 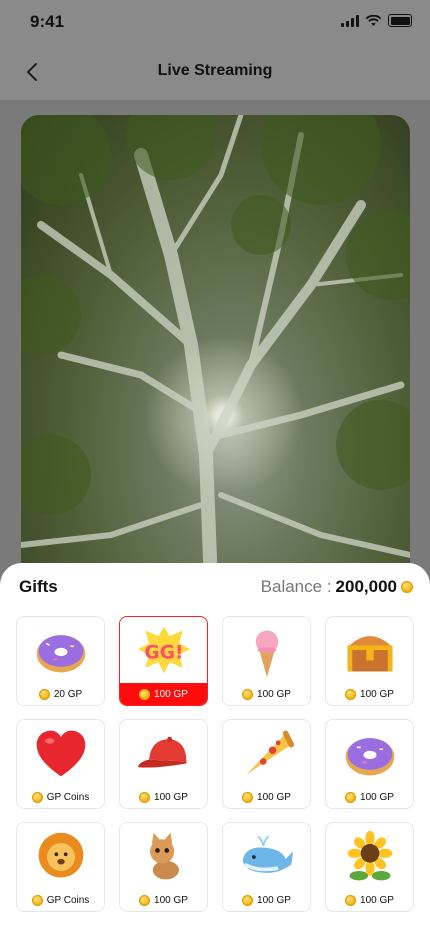 I want to click on gift-card-pizza: 100 GP, so click(x=266, y=764).